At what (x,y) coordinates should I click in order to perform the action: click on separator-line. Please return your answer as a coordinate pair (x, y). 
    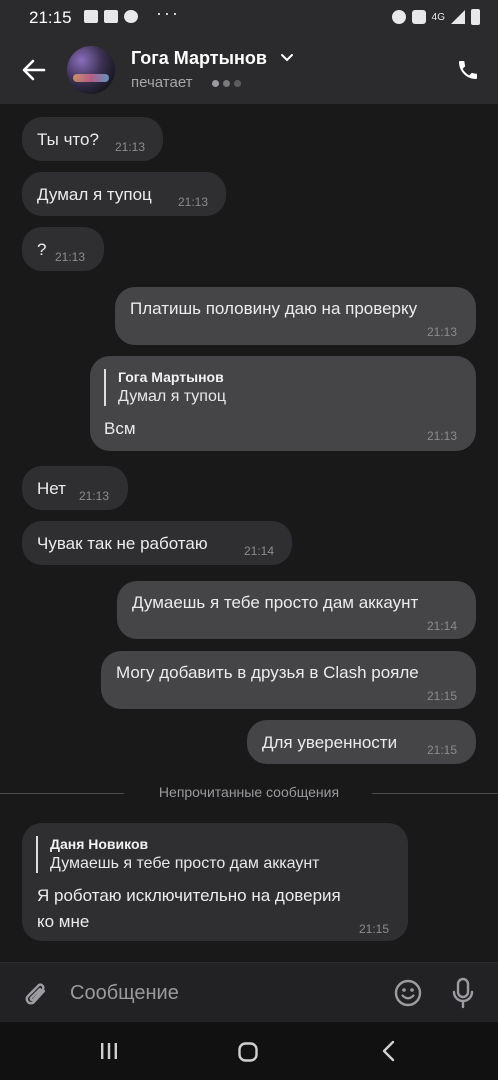
    Looking at the image, I should click on (435, 793).